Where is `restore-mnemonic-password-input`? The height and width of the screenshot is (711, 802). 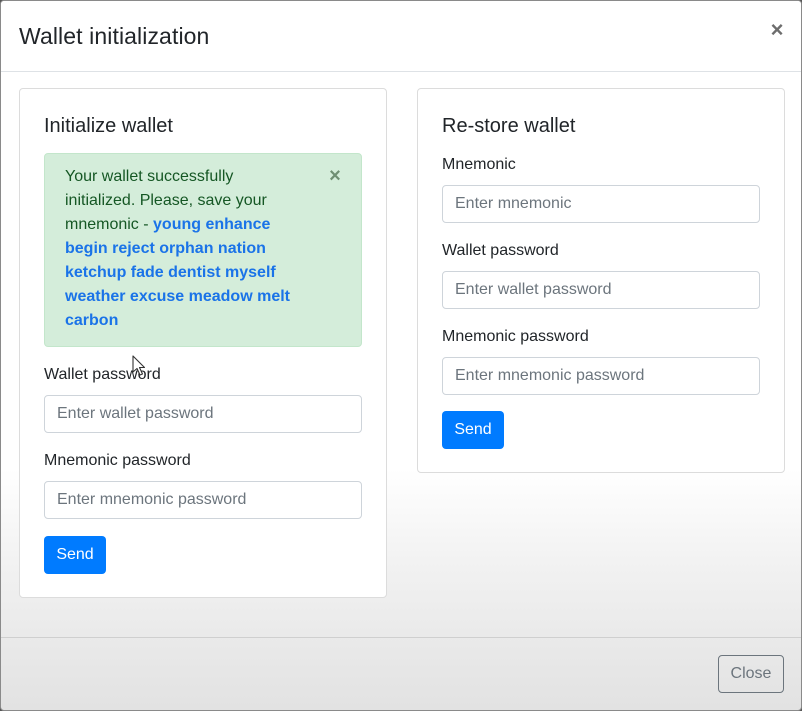 restore-mnemonic-password-input is located at coordinates (601, 376).